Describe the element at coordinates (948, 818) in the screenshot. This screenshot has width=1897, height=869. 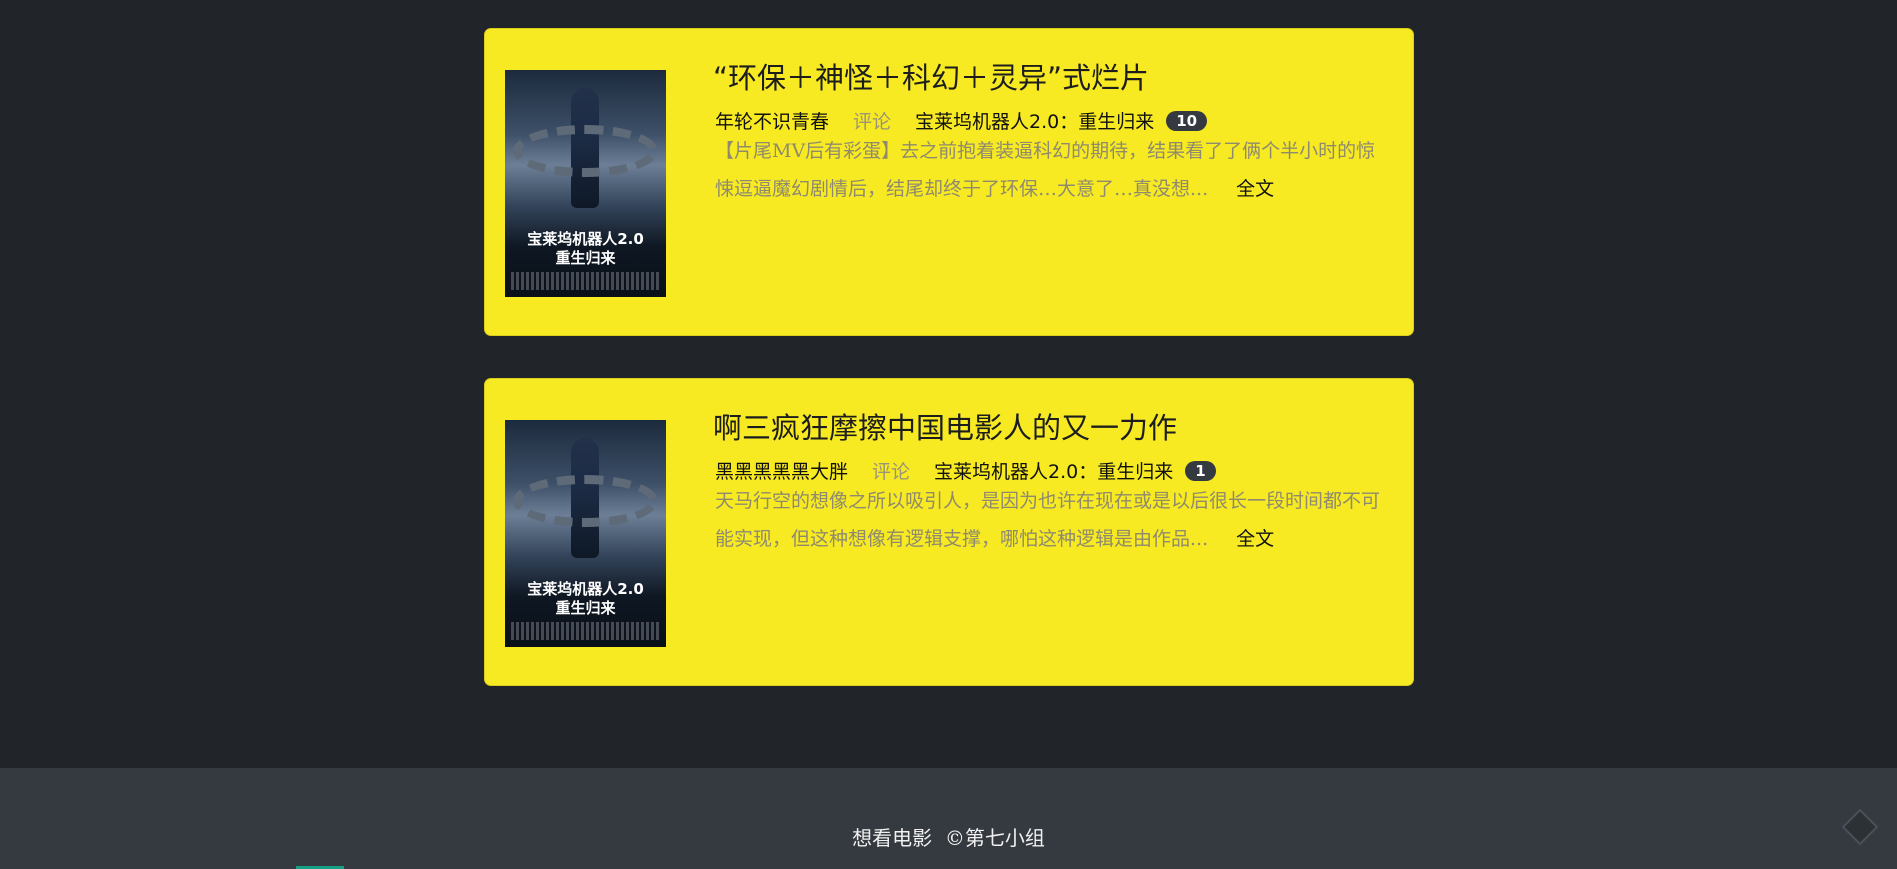
I see `page-footer: 想看电影 ©第七小组` at that location.